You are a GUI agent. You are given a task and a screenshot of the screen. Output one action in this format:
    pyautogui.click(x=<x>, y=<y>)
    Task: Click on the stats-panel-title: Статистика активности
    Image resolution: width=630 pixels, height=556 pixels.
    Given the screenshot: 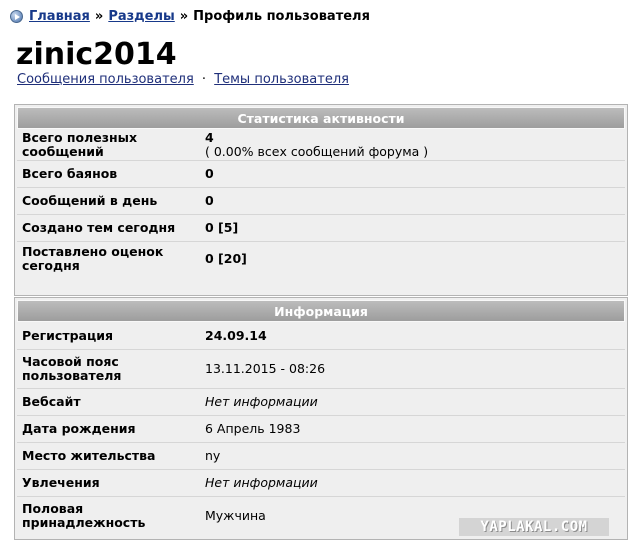 What is the action you would take?
    pyautogui.click(x=321, y=118)
    